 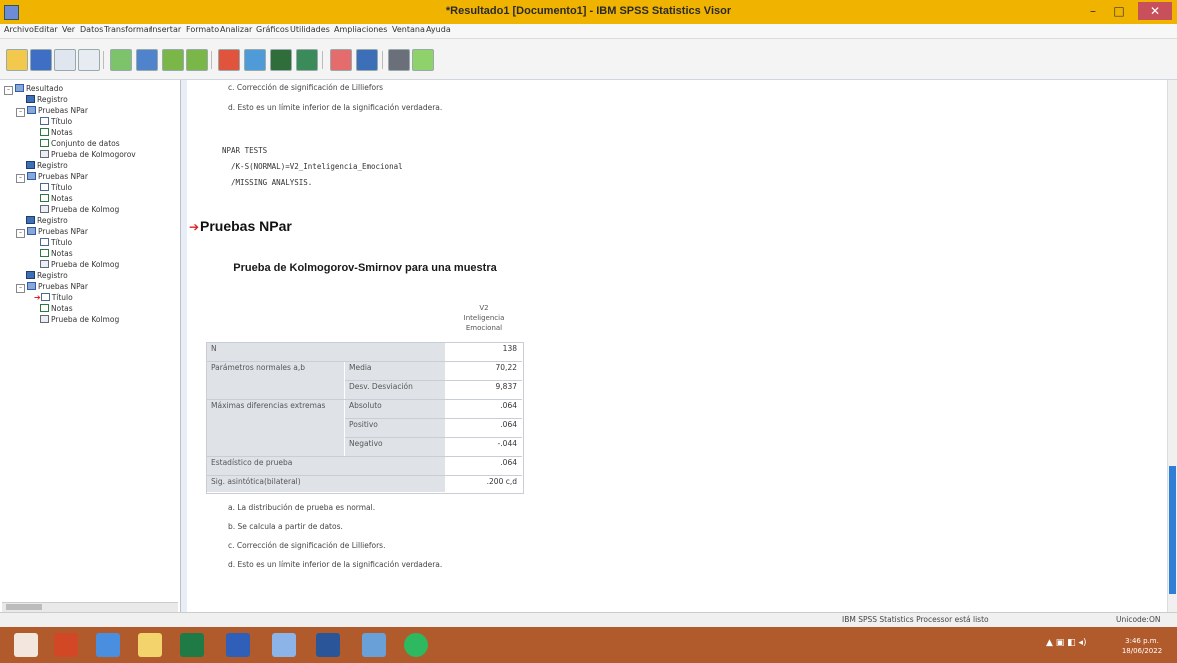 I want to click on word-icon, so click(x=328, y=645).